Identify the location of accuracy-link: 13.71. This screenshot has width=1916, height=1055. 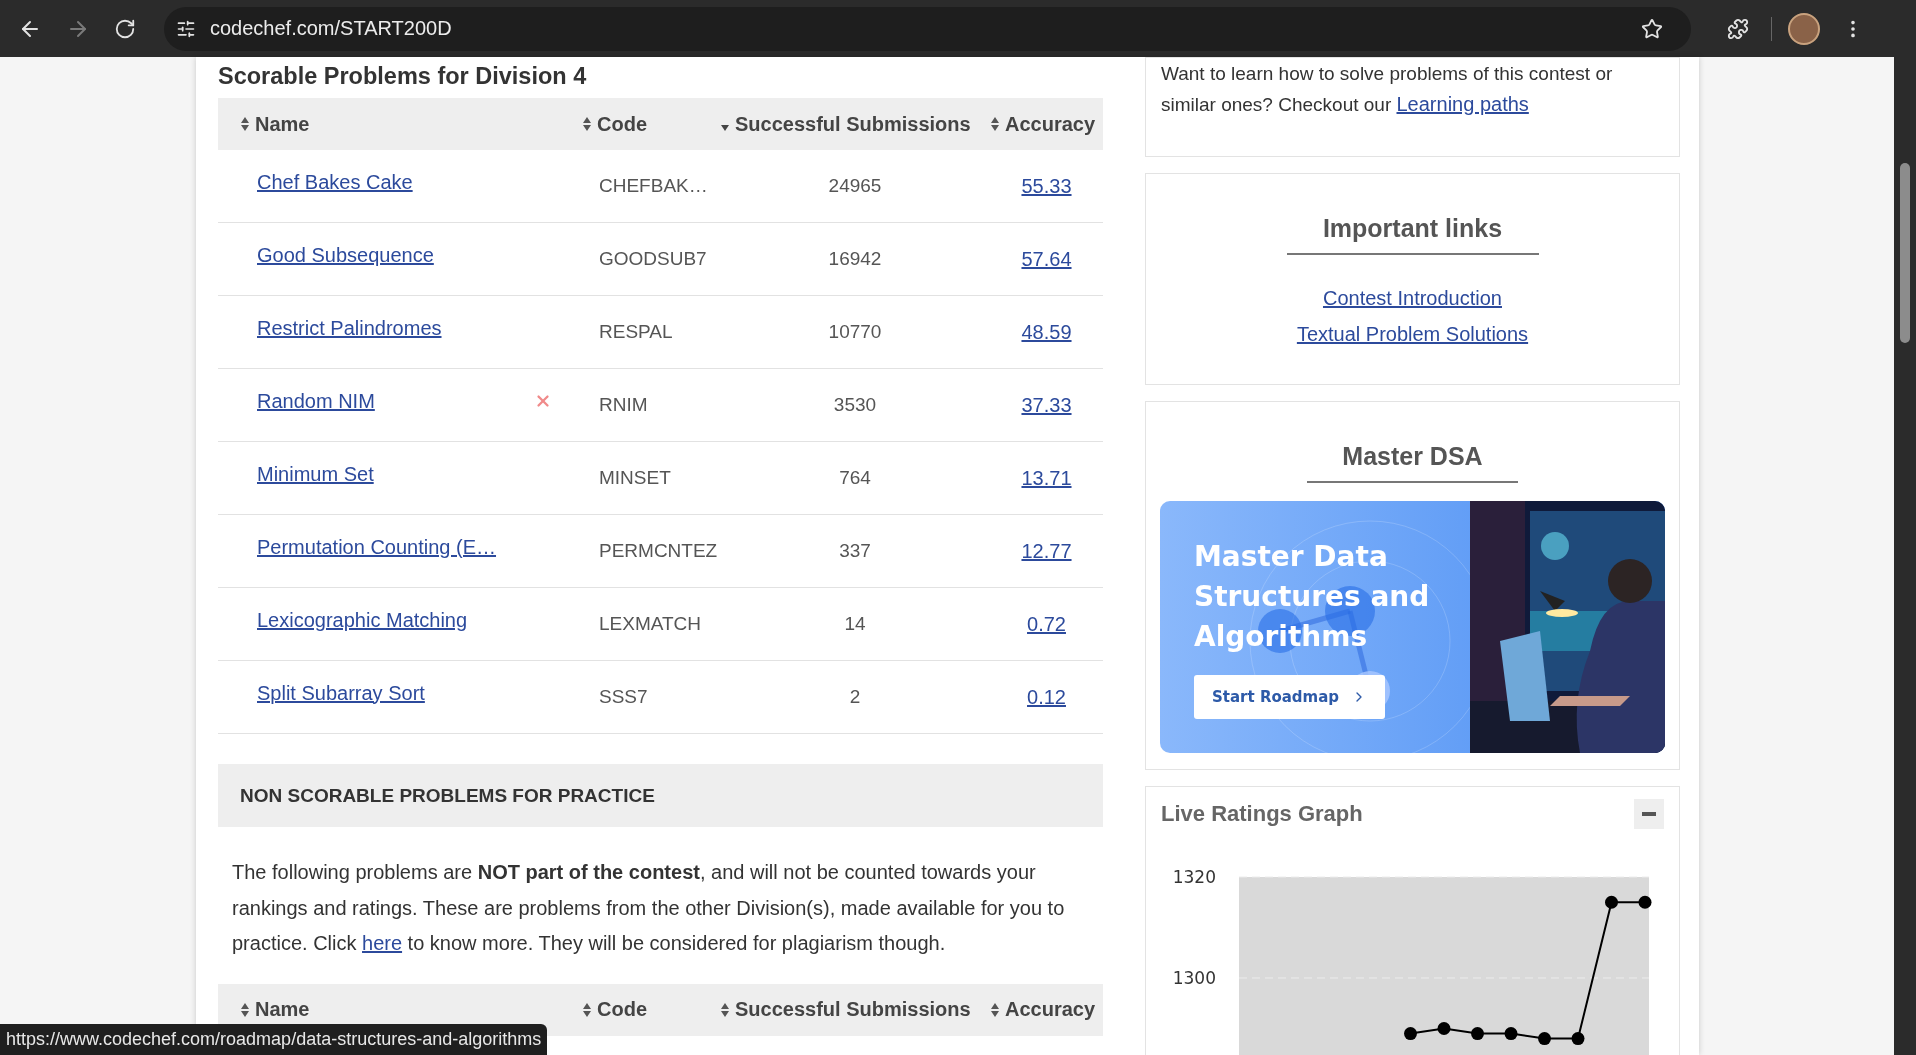
(1046, 478).